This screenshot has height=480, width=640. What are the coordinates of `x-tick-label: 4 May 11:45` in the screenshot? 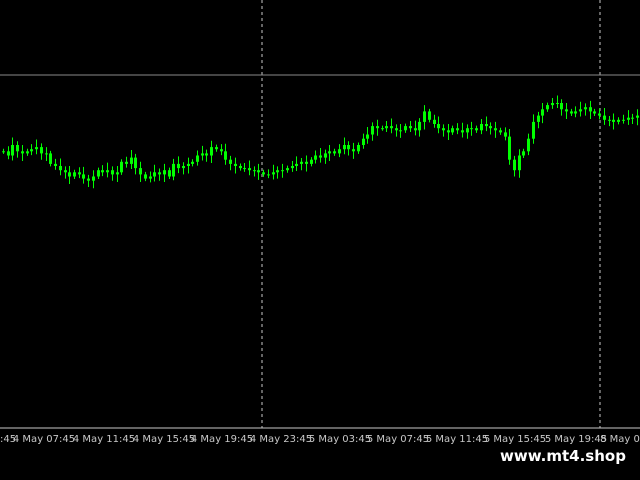 It's located at (104, 439).